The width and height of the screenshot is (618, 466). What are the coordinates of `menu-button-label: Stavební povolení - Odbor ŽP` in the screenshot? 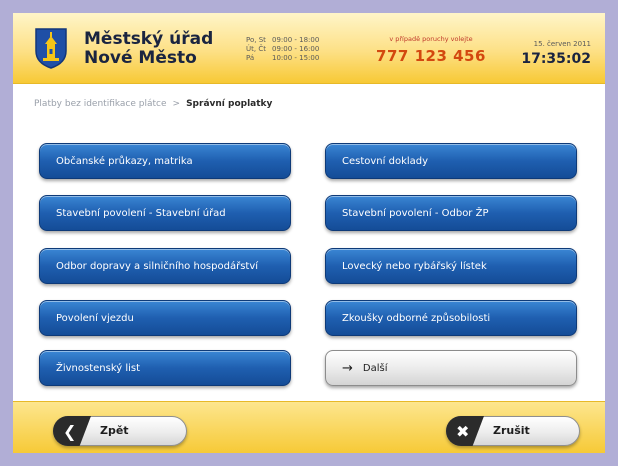 It's located at (415, 213).